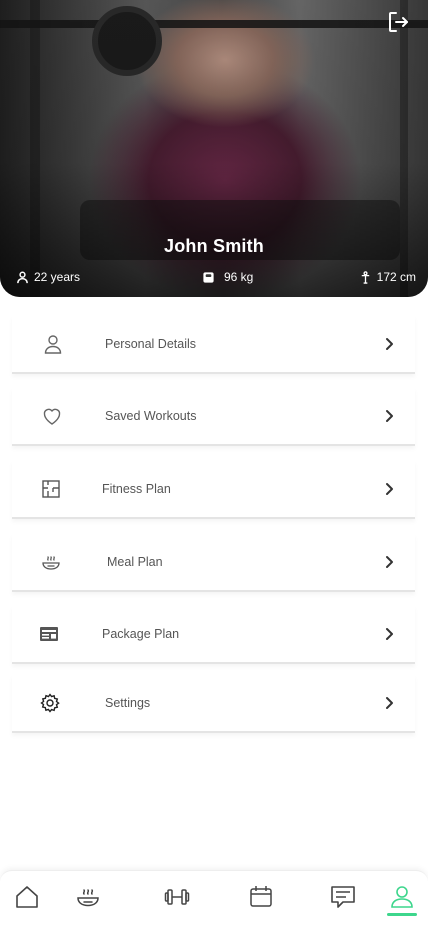 This screenshot has width=428, height=926. I want to click on home-icon, so click(27, 897).